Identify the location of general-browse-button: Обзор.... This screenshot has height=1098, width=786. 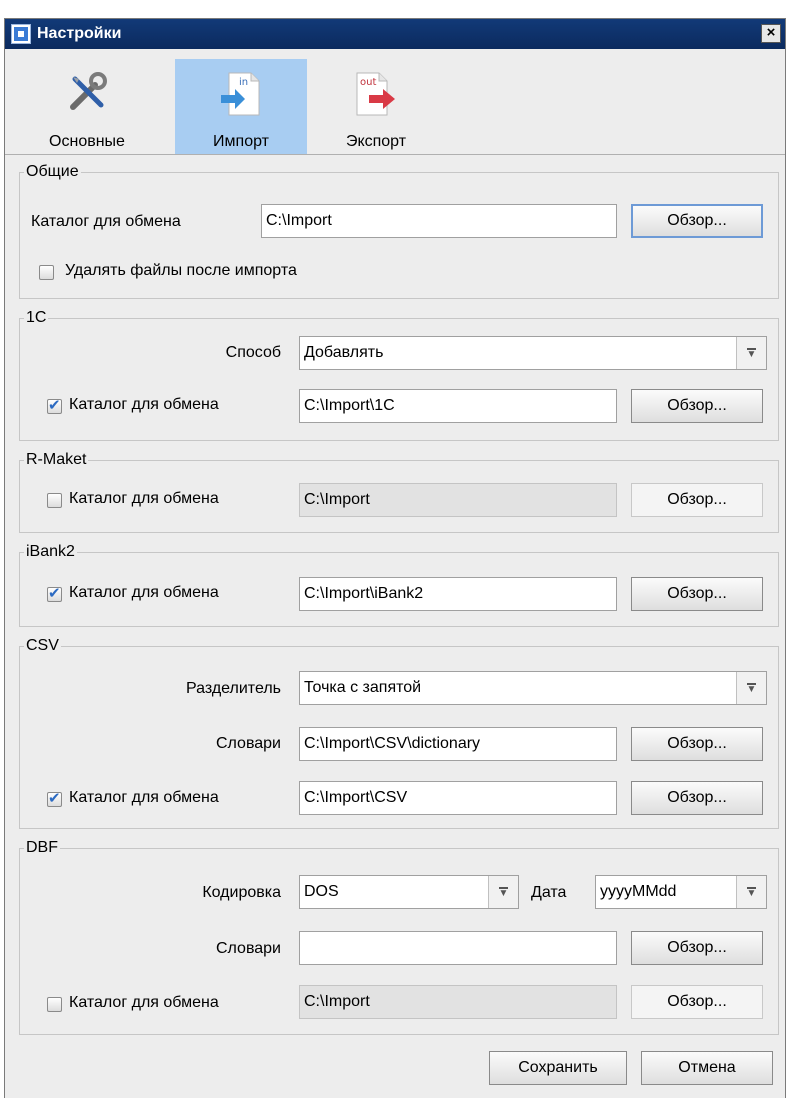
(697, 221).